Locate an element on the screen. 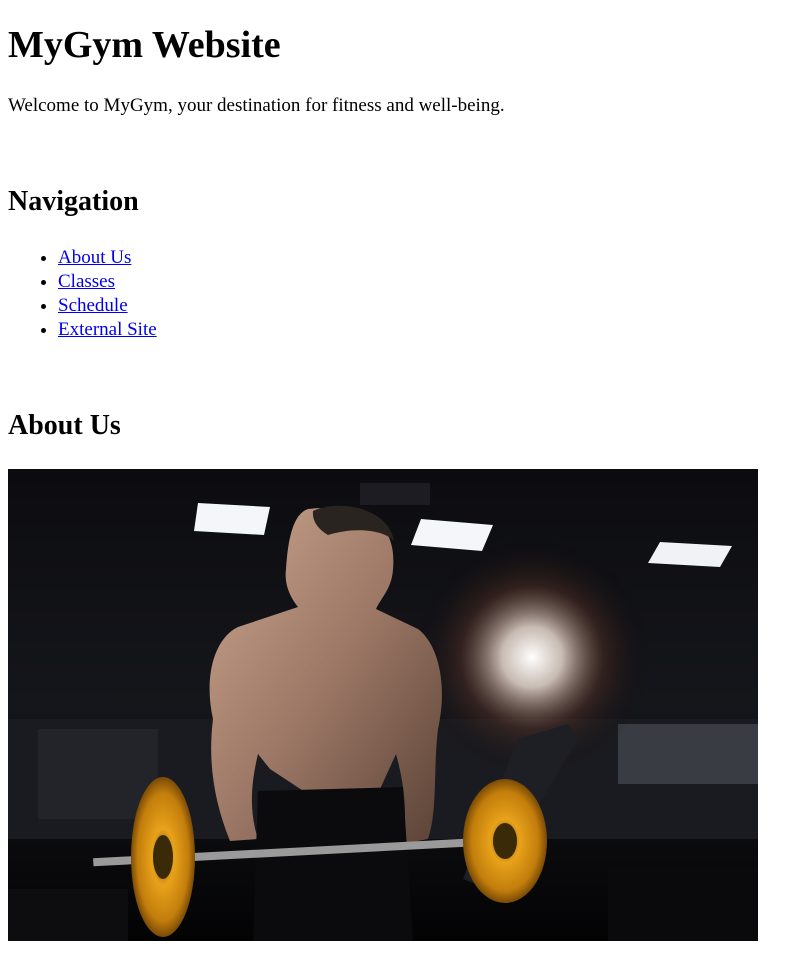  about-us-heading: About Us is located at coordinates (64, 425).